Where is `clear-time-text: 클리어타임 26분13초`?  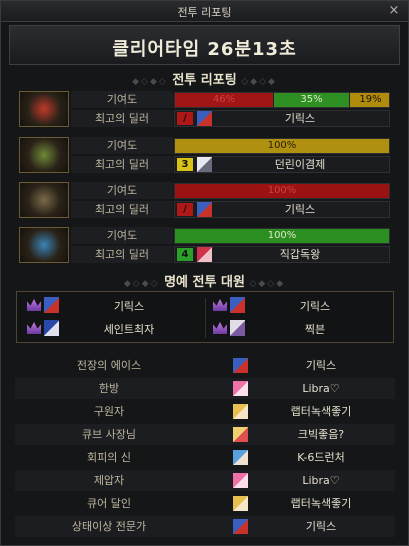
clear-time-text: 클리어타임 26분13초 is located at coordinates (204, 49).